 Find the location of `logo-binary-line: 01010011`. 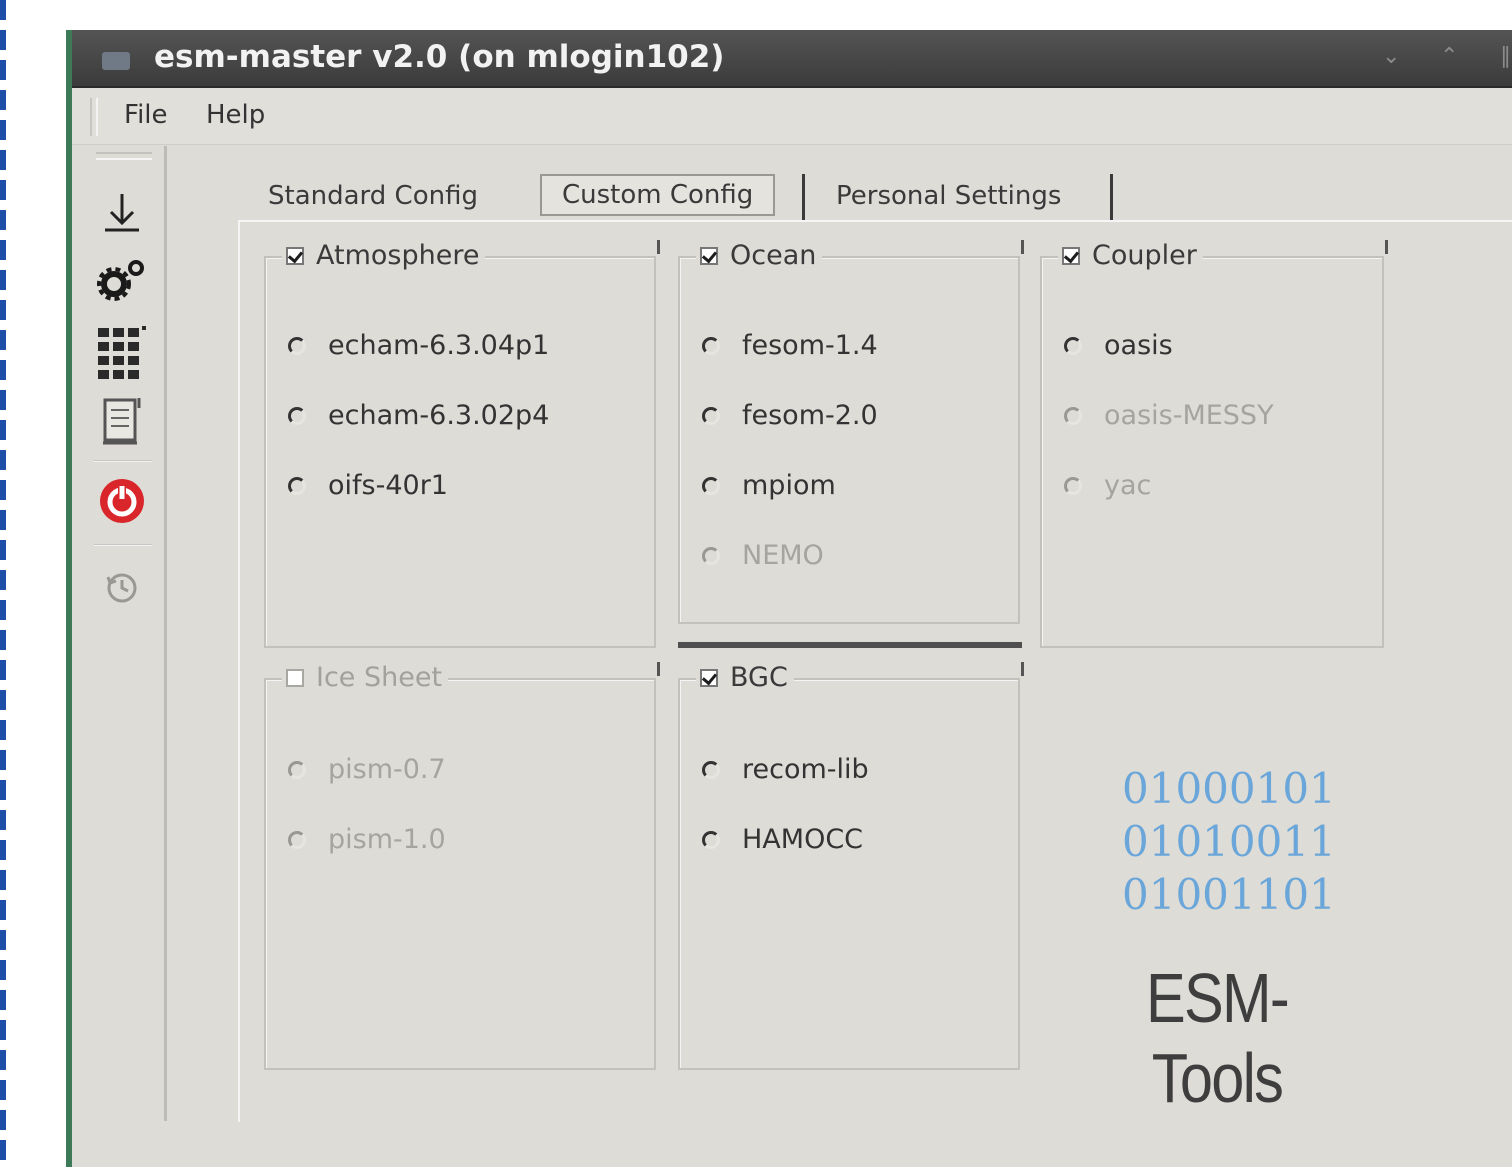

logo-binary-line: 01010011 is located at coordinates (1229, 841).